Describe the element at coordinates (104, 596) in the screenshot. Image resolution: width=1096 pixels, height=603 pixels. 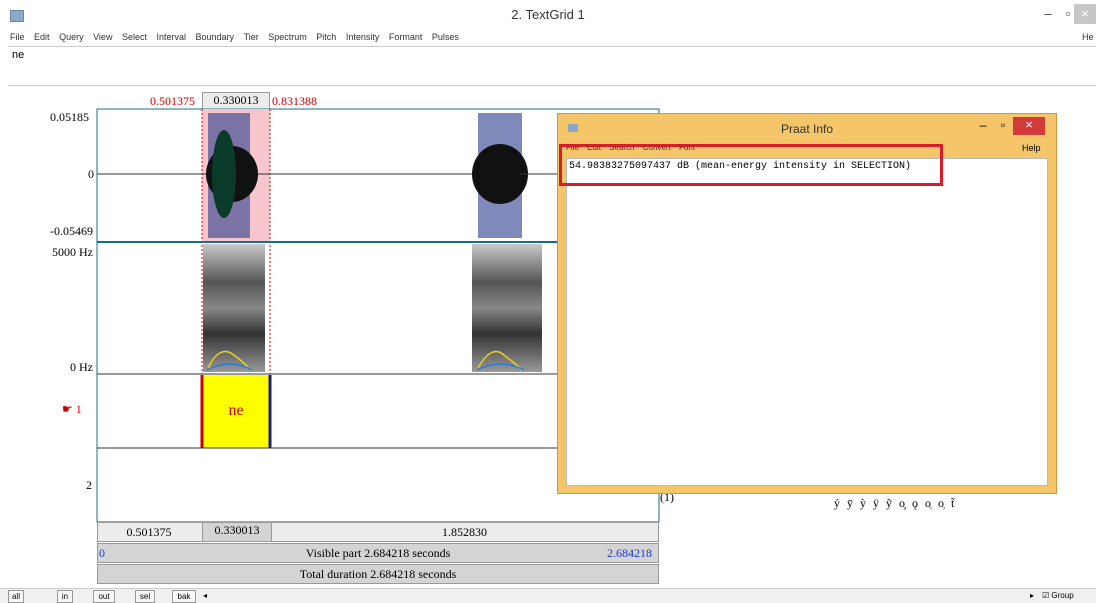
I see `out-button: out` at that location.